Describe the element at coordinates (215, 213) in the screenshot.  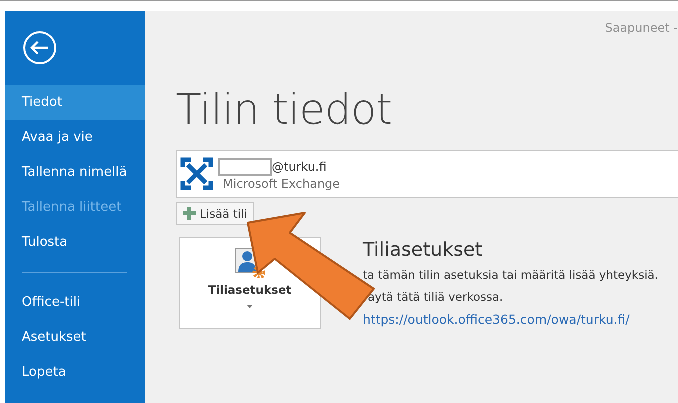
I see `add-account-button: Lisää tili` at that location.